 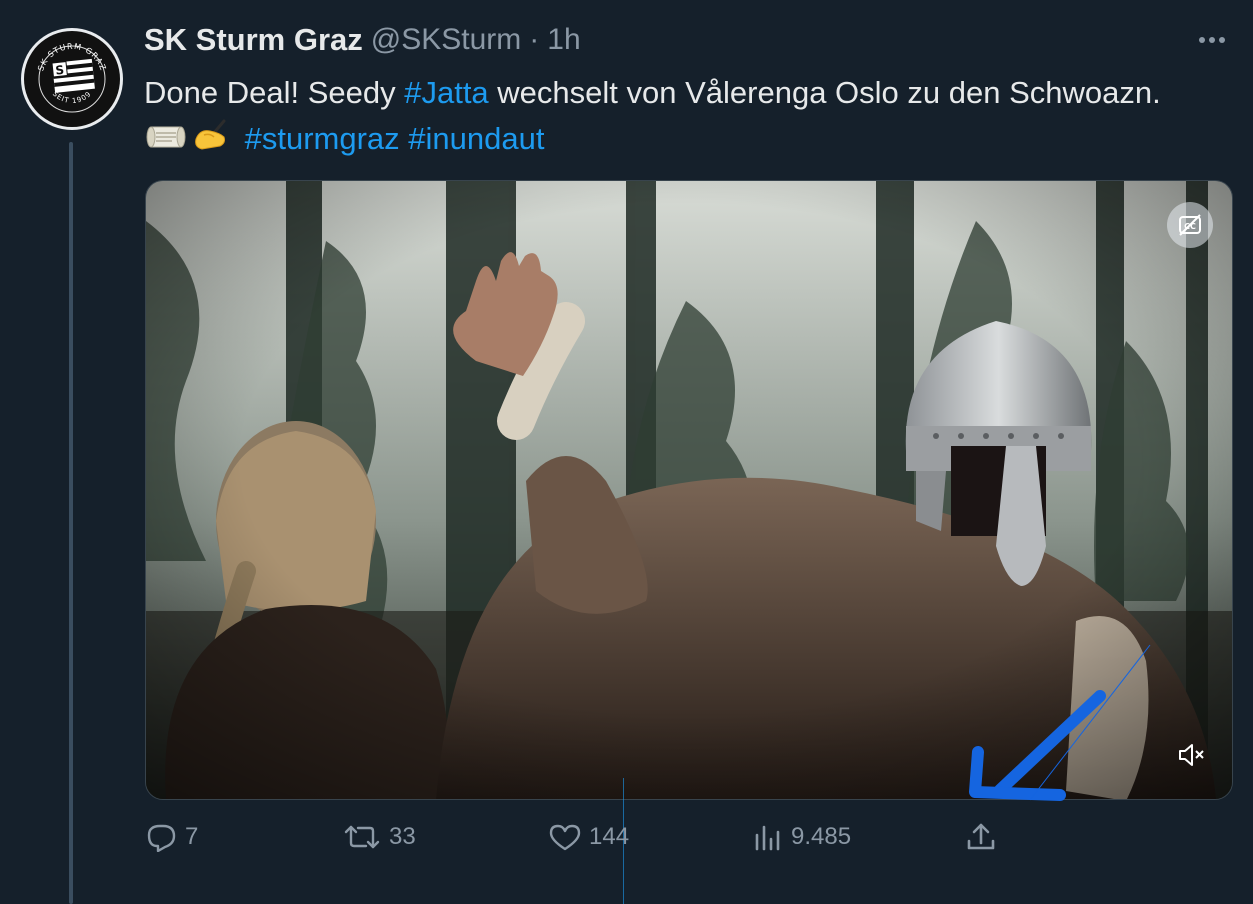 I want to click on writing-hand-icon, so click(x=212, y=140).